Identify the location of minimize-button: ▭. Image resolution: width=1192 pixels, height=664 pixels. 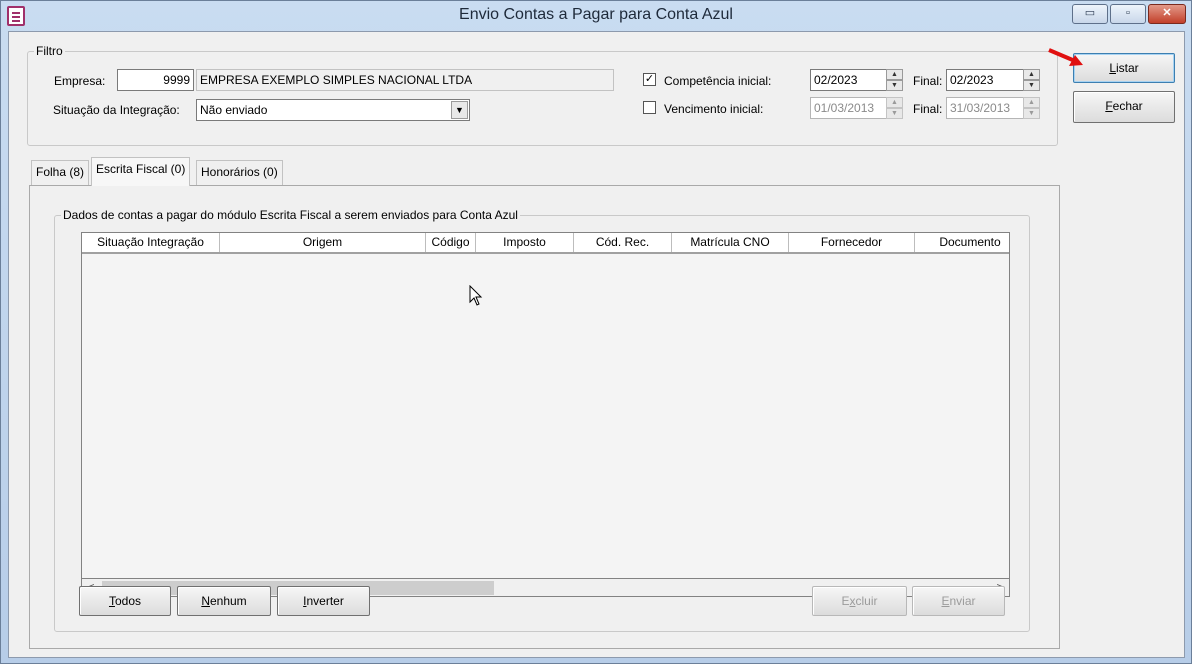
(1090, 14).